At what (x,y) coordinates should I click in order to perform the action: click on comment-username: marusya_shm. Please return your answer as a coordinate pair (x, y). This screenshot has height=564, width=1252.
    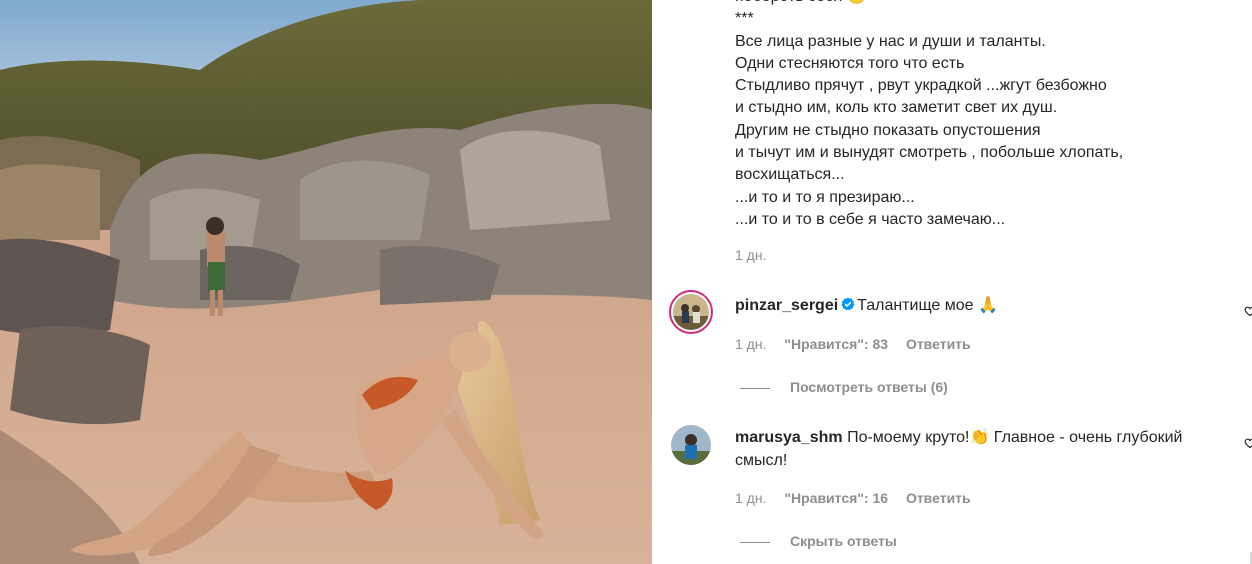
    Looking at the image, I should click on (789, 437).